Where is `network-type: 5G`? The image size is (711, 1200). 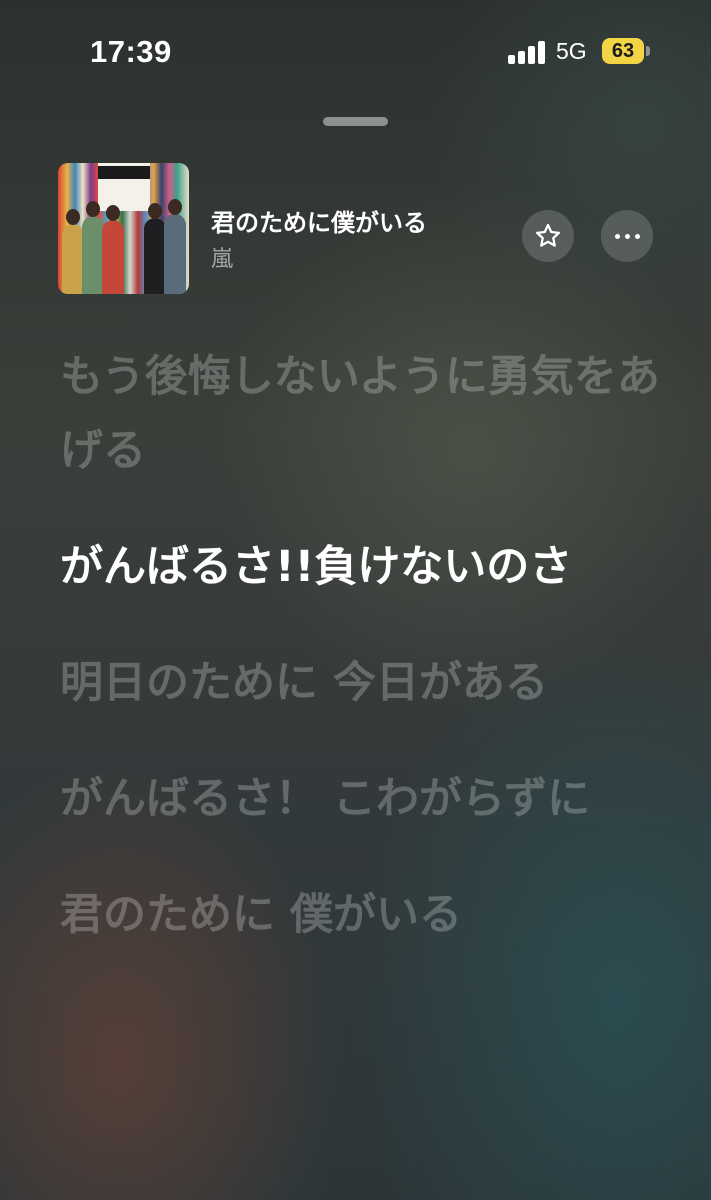
network-type: 5G is located at coordinates (571, 51).